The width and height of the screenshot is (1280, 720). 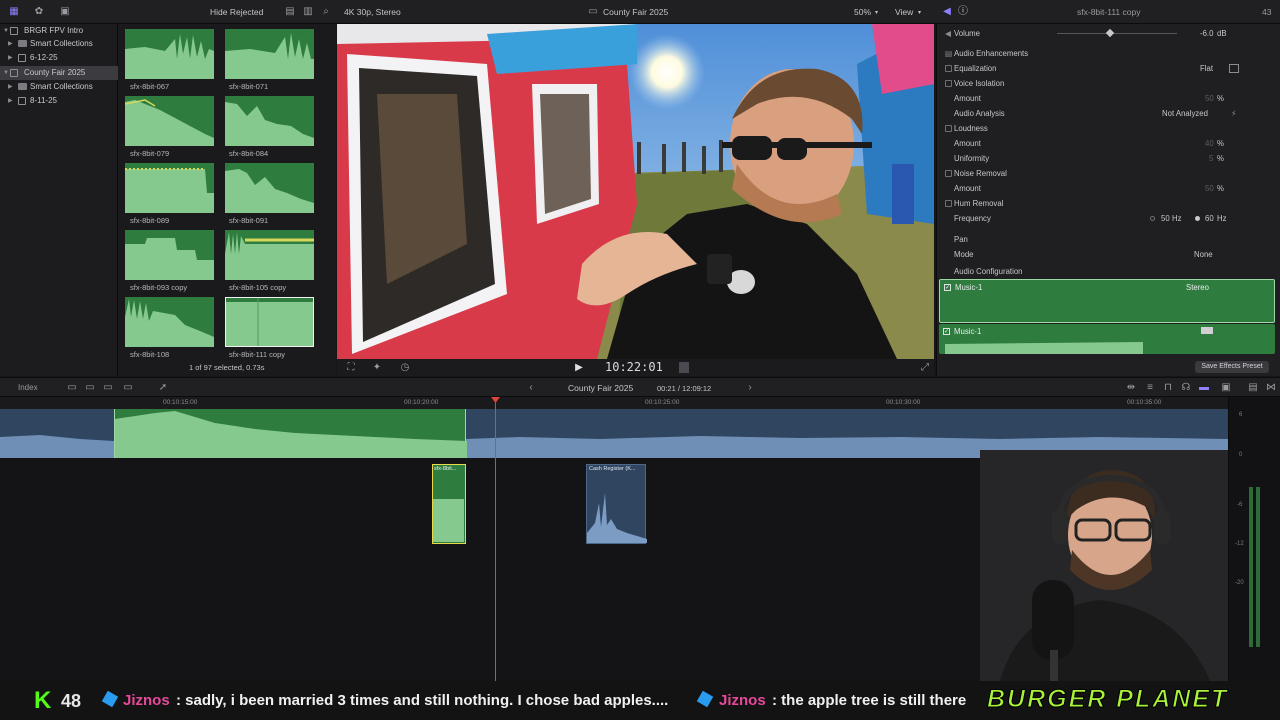 I want to click on disclosure-icon: ▤, so click(x=948, y=52).